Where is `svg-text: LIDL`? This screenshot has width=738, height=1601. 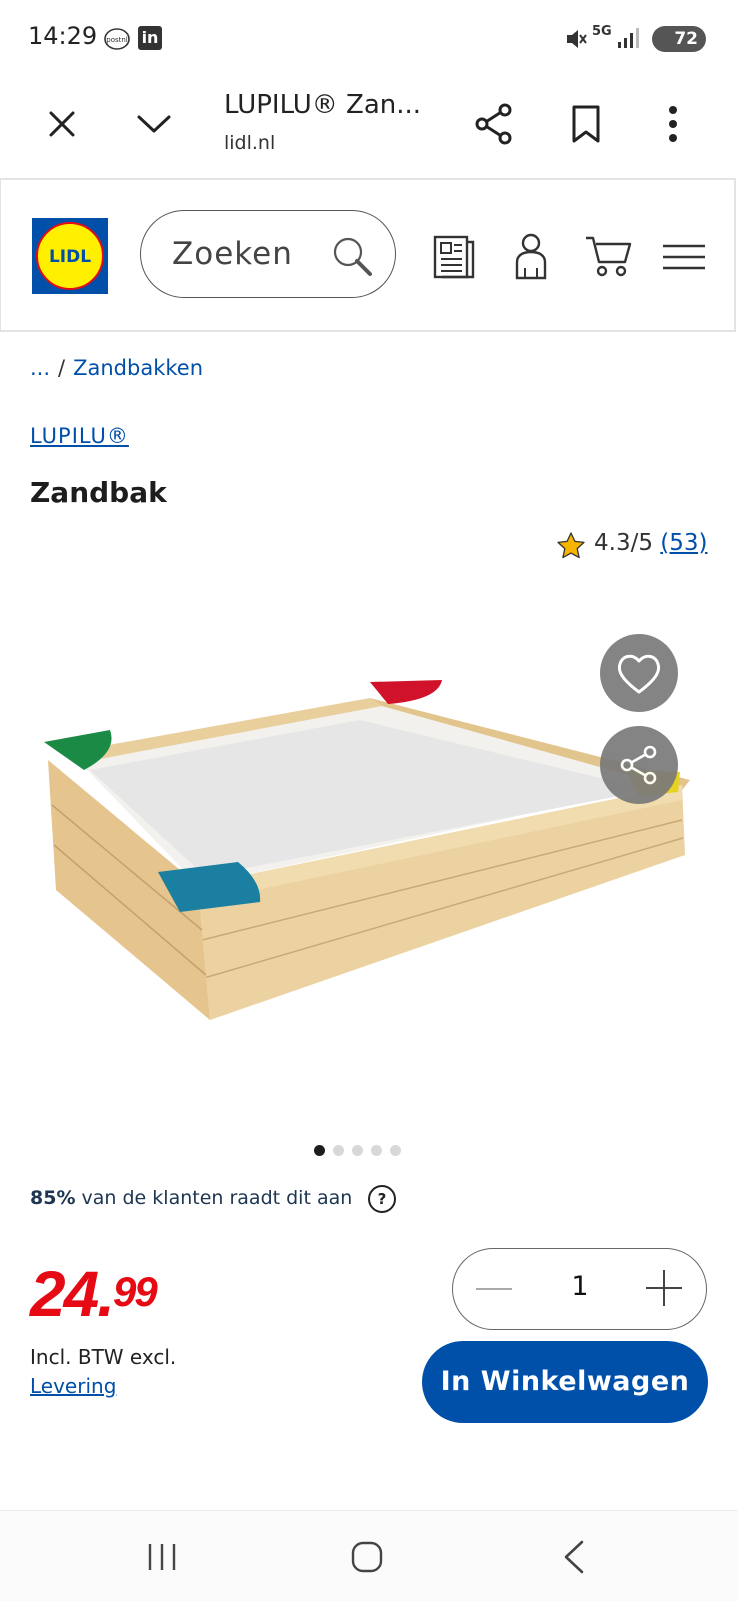 svg-text: LIDL is located at coordinates (70, 257).